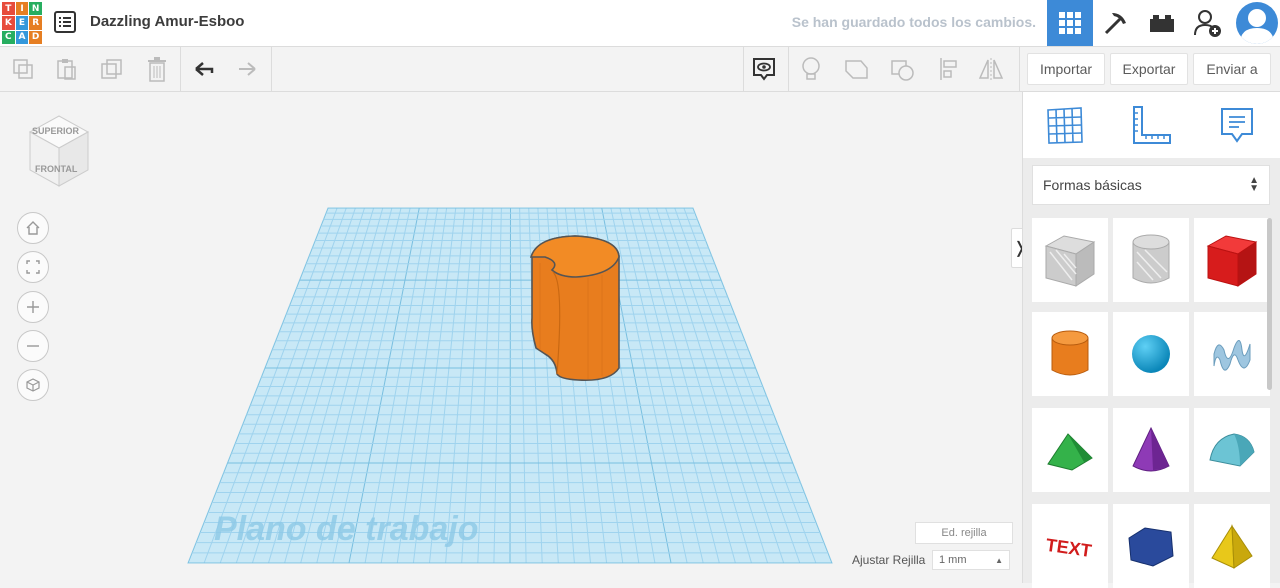 The width and height of the screenshot is (1280, 588). I want to click on shape-hole-cylinder, so click(1151, 260).